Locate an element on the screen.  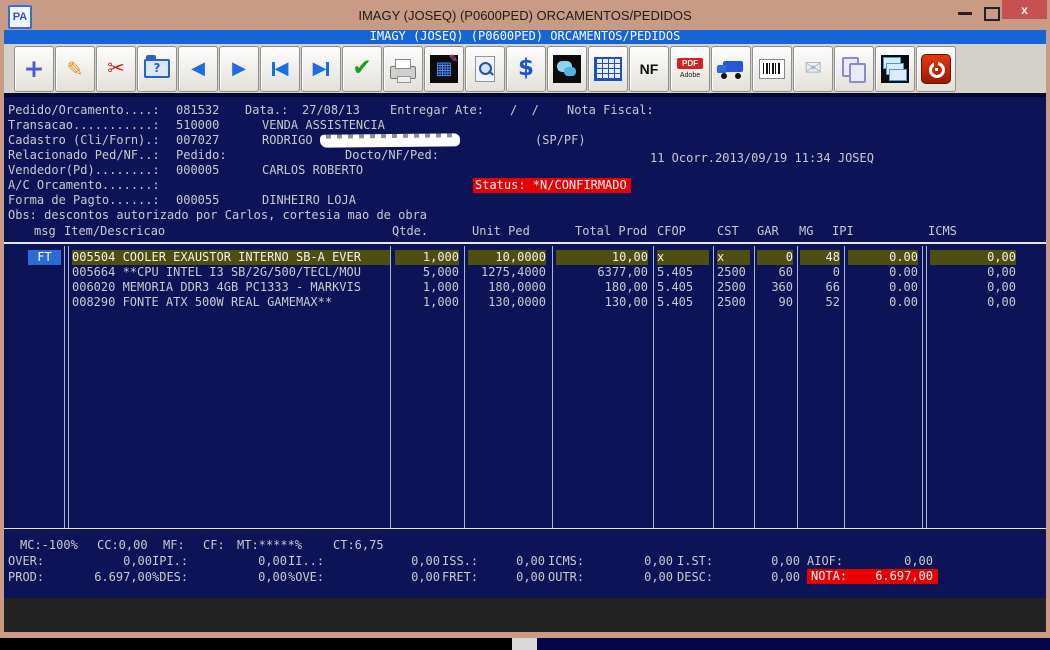
metric-mc: MC:-100% is located at coordinates (49, 545).